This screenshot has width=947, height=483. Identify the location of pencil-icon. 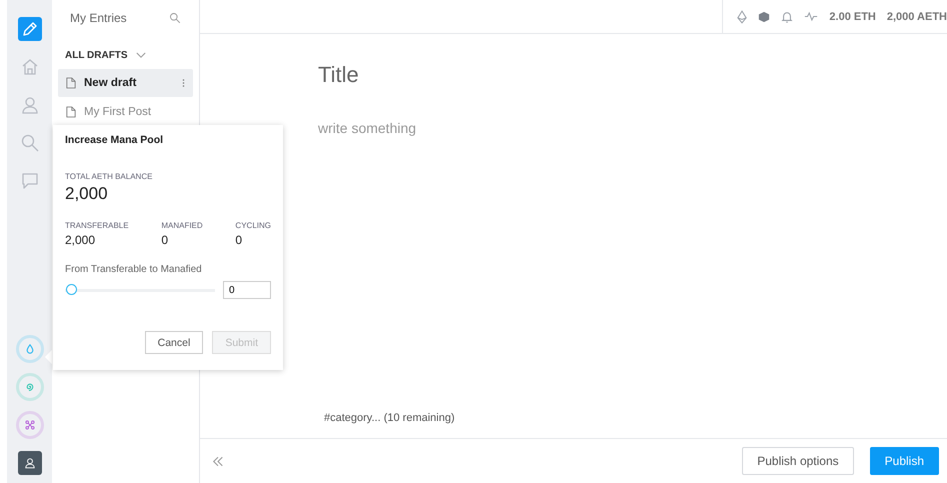
(30, 29).